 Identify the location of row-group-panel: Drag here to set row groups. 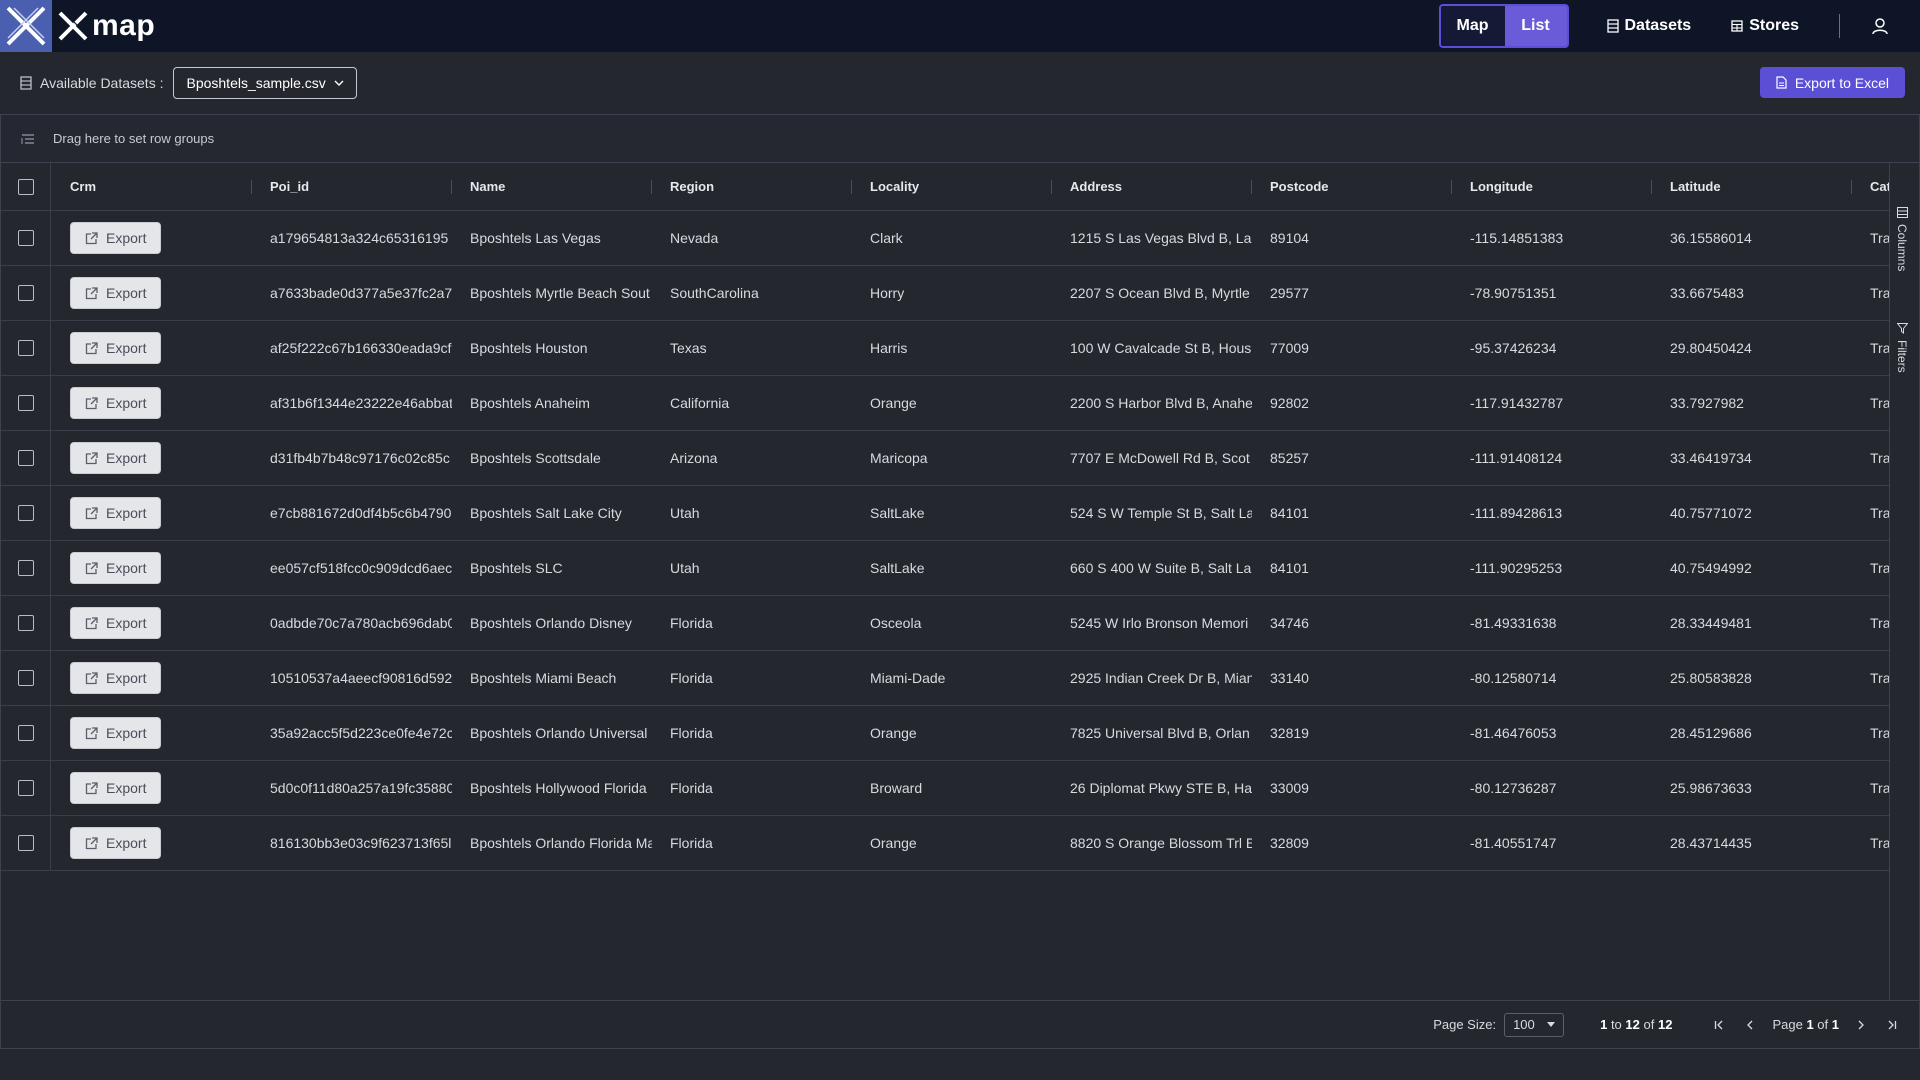
(960, 139).